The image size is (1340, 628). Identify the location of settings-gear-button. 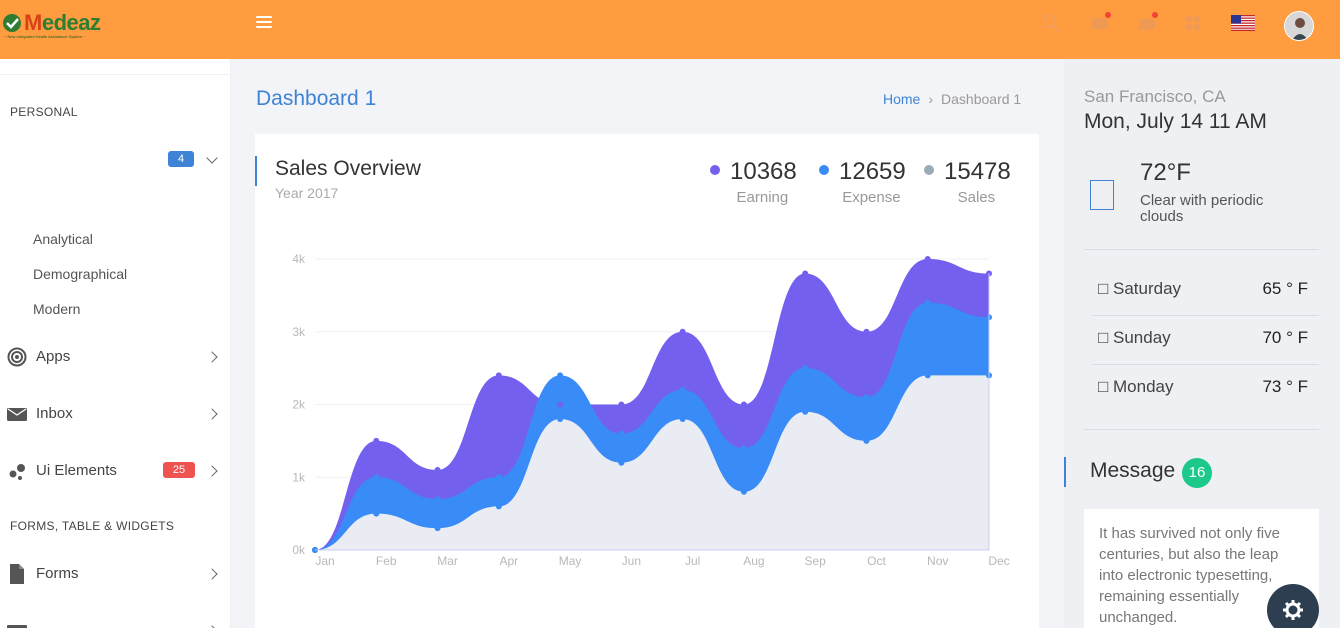
(1293, 606).